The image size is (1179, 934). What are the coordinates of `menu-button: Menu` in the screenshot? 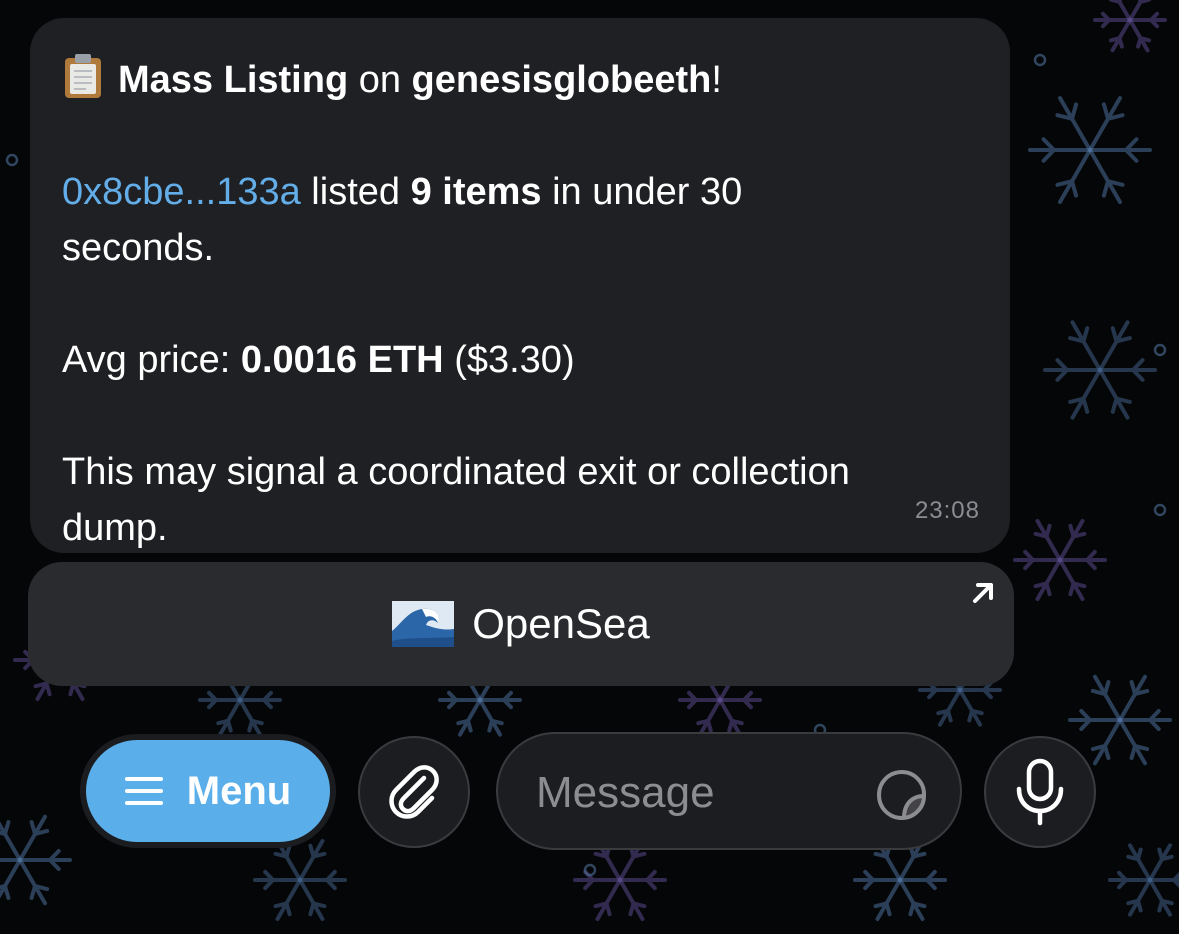 It's located at (208, 791).